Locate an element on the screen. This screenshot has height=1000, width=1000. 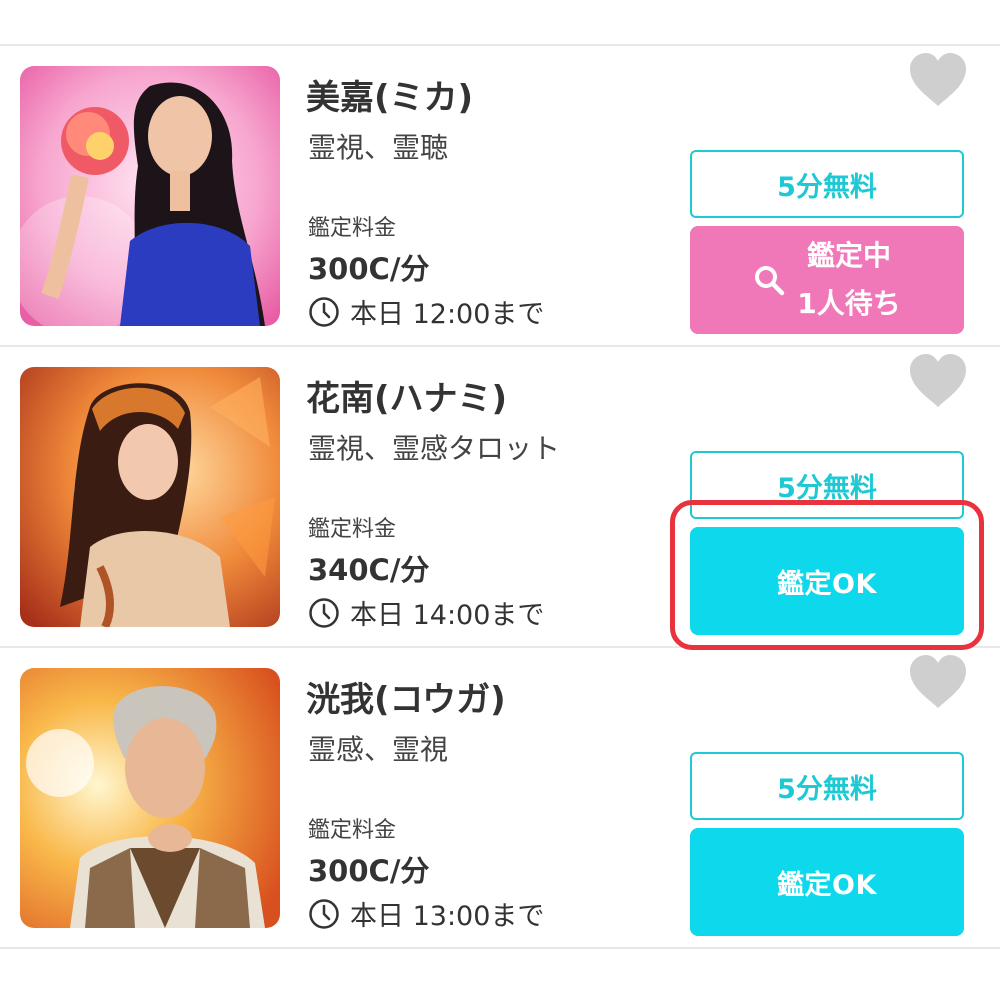
hours-text: 本日 14:00まで is located at coordinates (447, 615).